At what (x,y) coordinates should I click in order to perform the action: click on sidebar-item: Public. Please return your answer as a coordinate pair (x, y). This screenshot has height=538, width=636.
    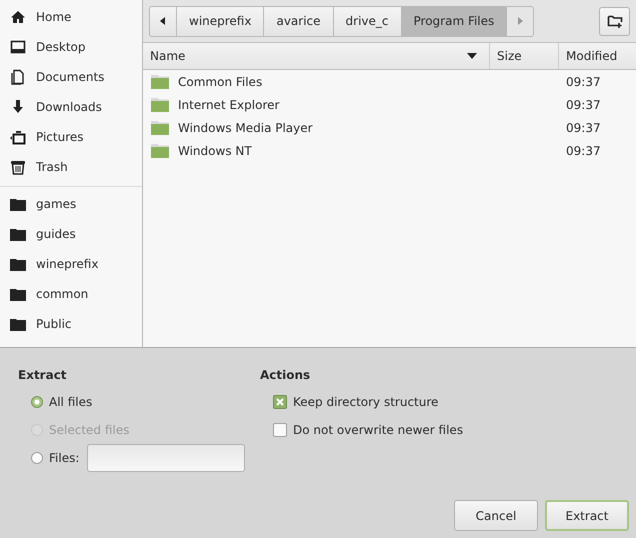
    Looking at the image, I should click on (71, 324).